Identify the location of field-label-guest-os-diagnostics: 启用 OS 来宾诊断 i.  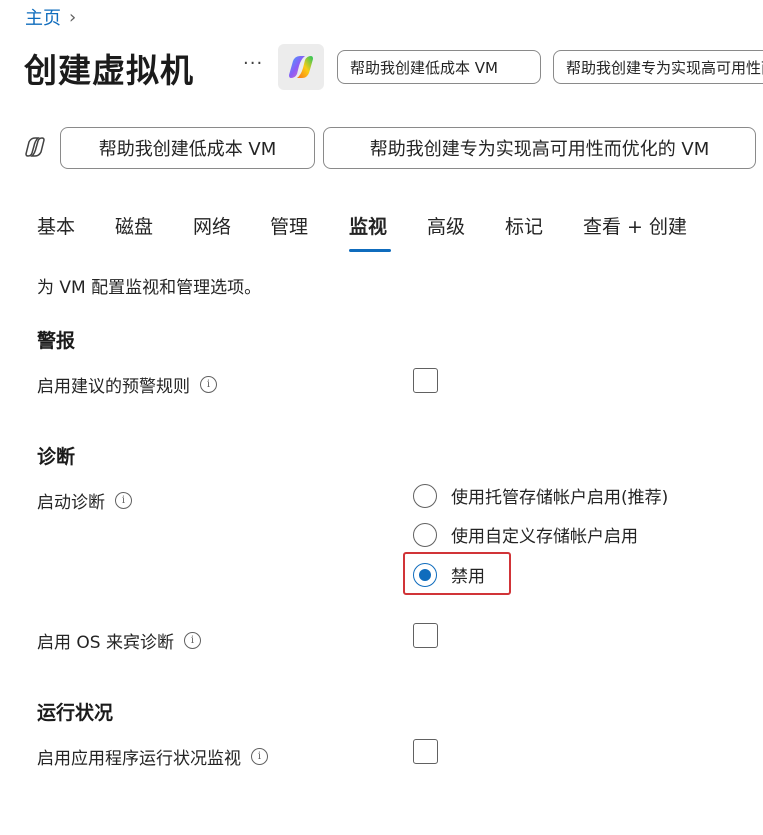
(119, 640).